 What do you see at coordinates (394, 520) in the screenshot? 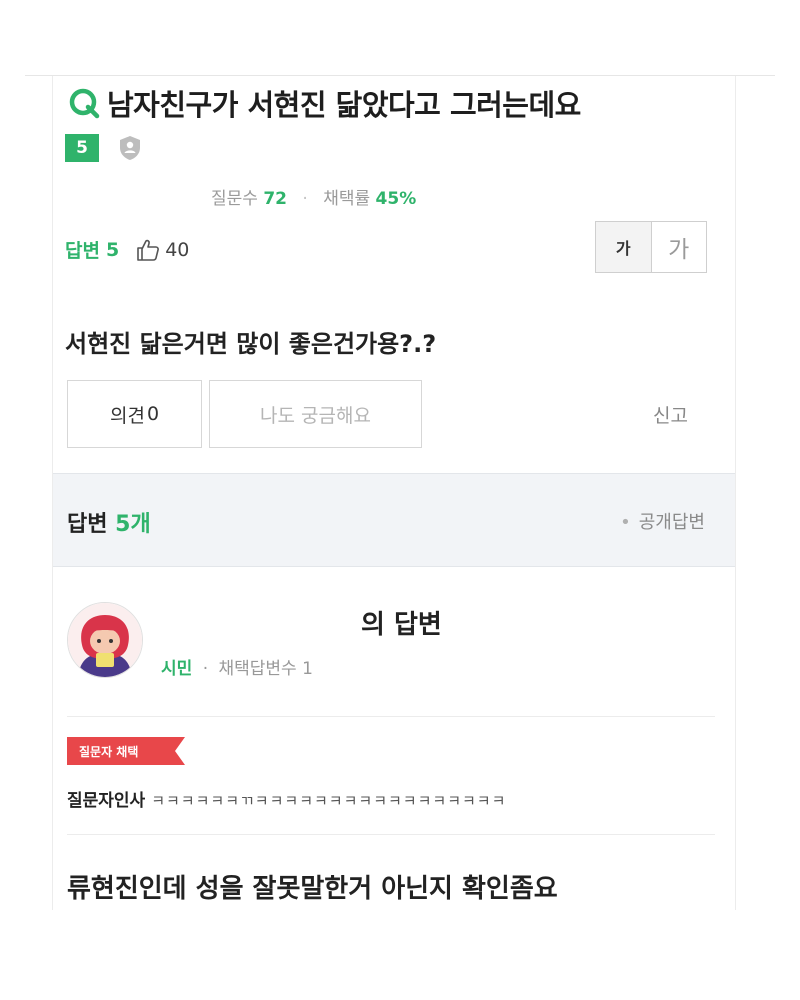
I see `answers-section-header: 답변 5개 • 공개답변` at bounding box center [394, 520].